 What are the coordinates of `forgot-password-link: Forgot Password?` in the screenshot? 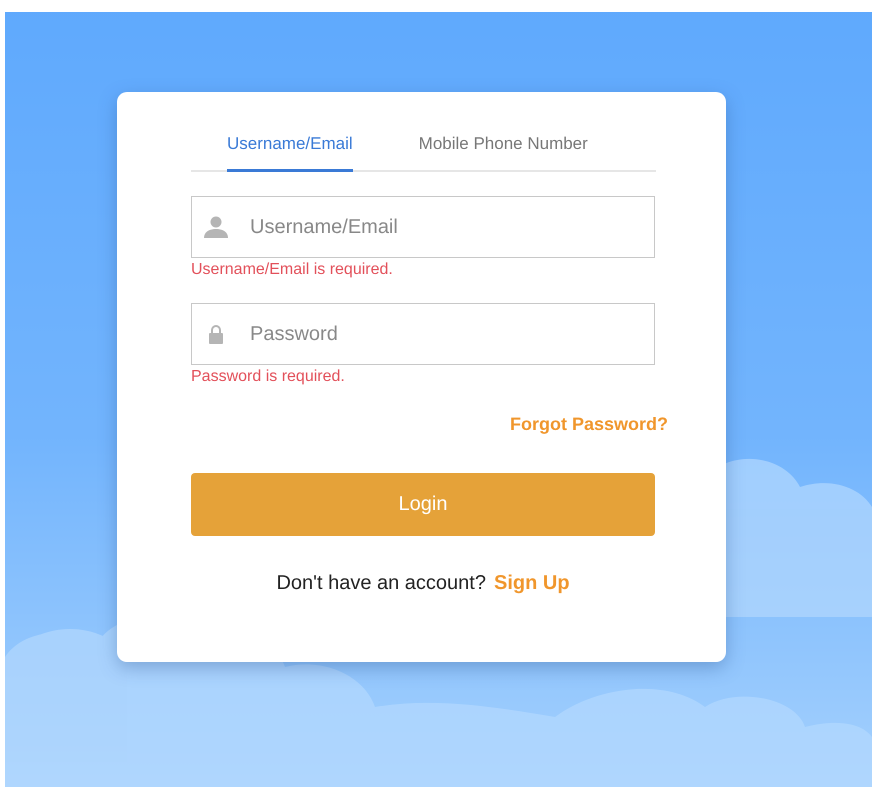 It's located at (589, 424).